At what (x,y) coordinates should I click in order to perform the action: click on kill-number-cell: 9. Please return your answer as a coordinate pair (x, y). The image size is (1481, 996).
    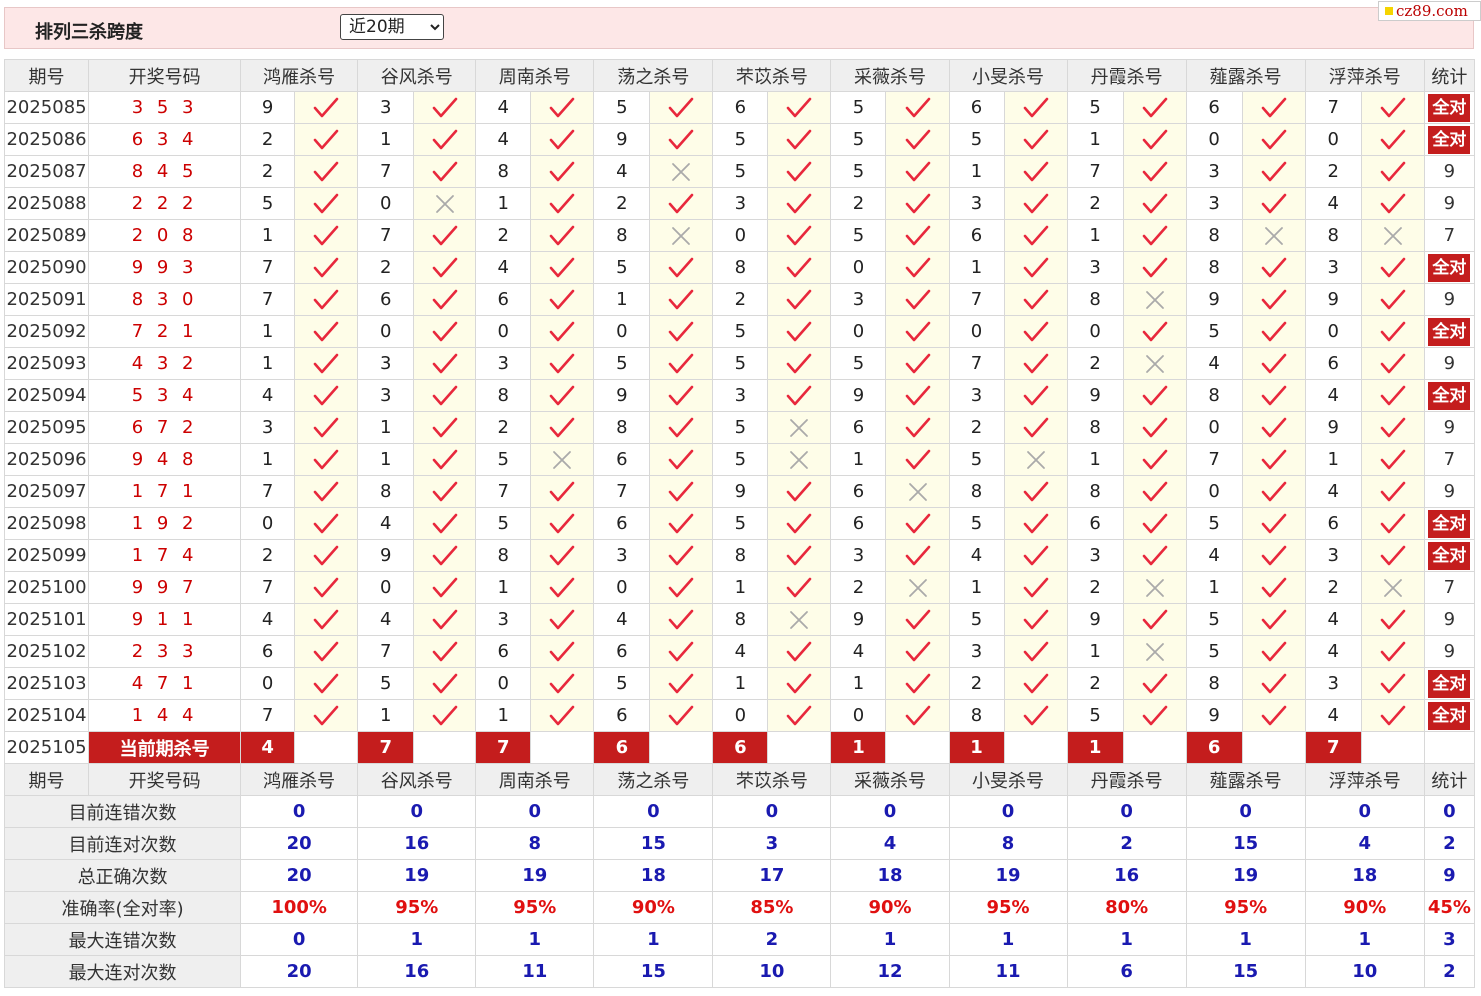
    Looking at the image, I should click on (268, 107).